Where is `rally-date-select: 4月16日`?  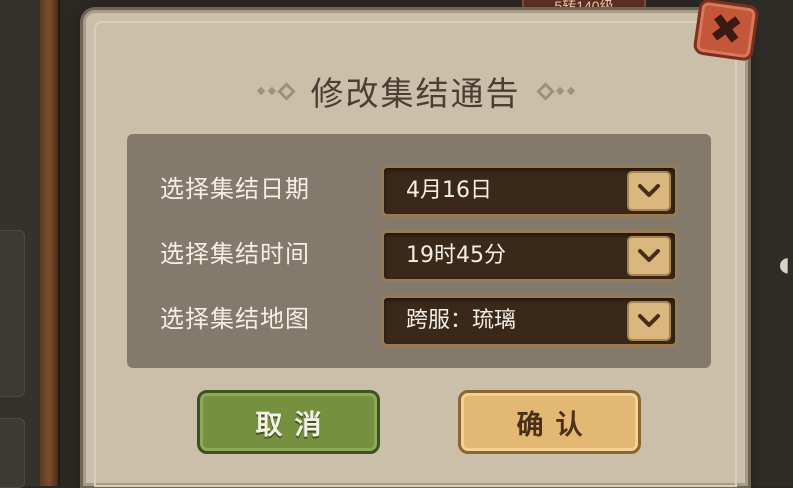
rally-date-select: 4月16日 is located at coordinates (529, 191).